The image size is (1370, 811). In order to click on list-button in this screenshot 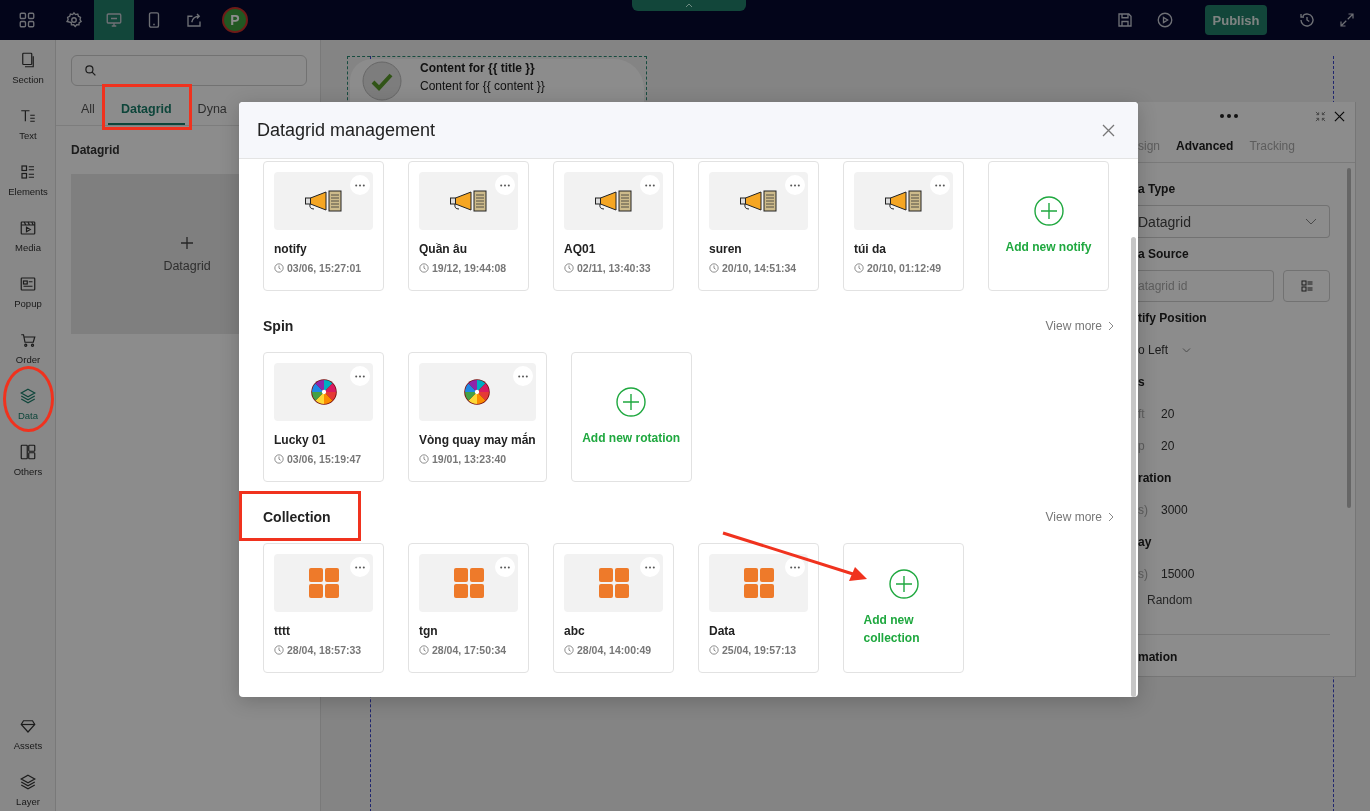, I will do `click(1306, 286)`.